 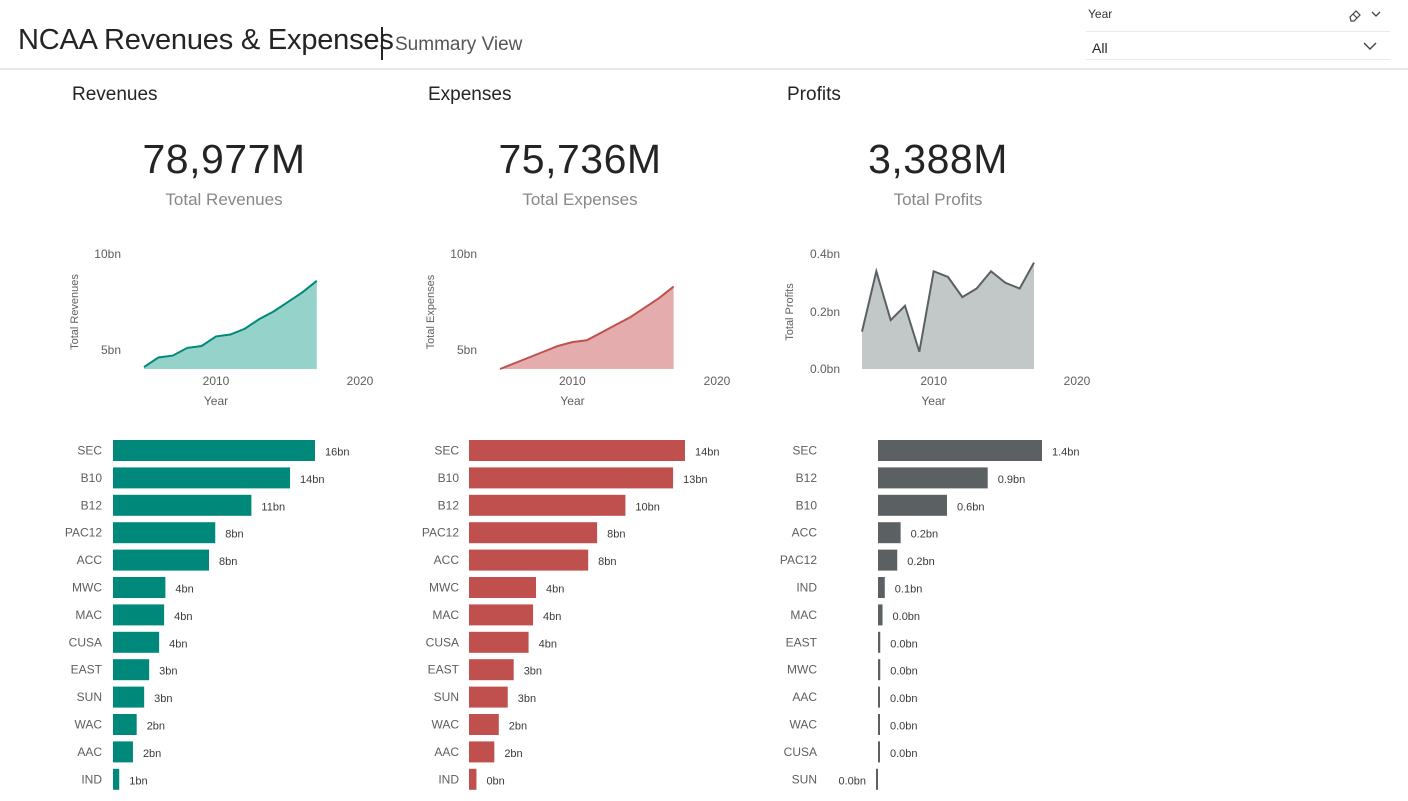 What do you see at coordinates (138, 781) in the screenshot?
I see `revenues-data-label: 1bn` at bounding box center [138, 781].